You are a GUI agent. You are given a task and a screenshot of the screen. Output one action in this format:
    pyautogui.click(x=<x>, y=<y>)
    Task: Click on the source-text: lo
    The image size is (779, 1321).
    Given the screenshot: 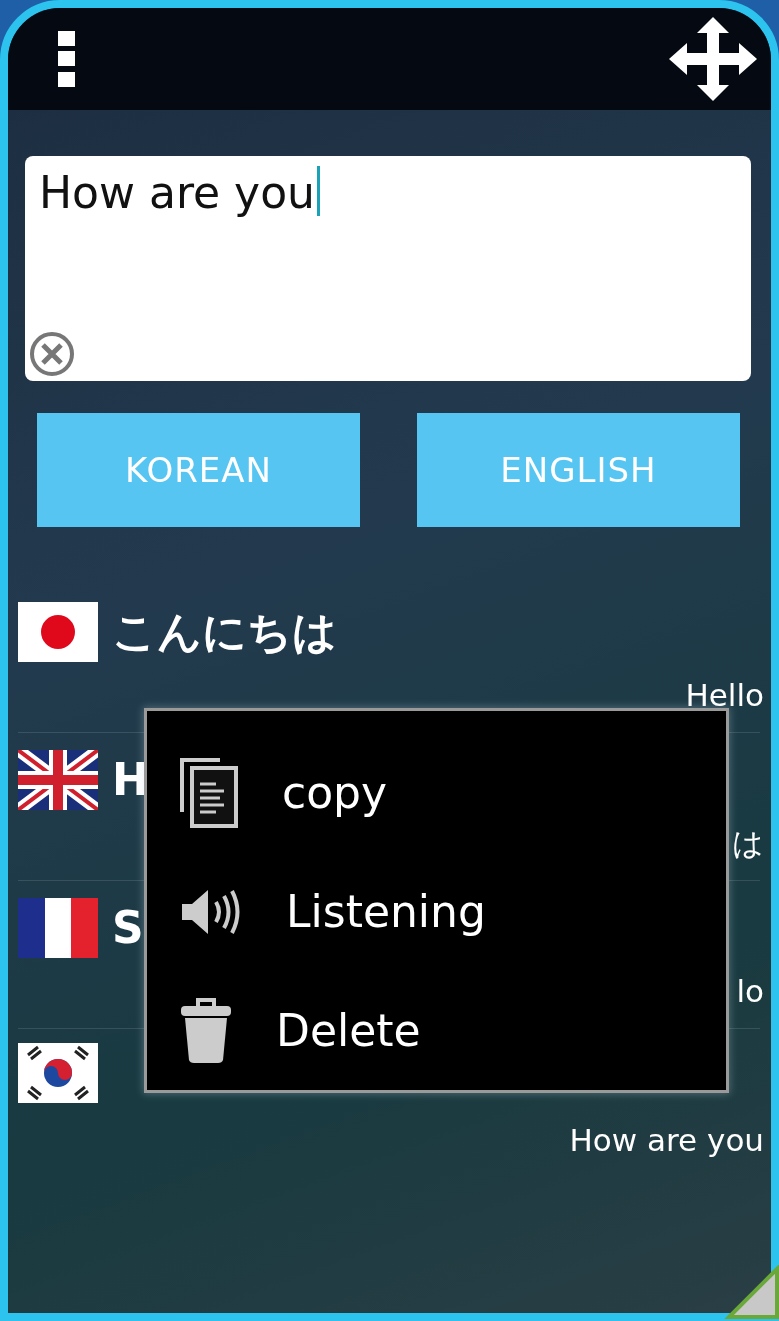 What is the action you would take?
    pyautogui.click(x=750, y=991)
    